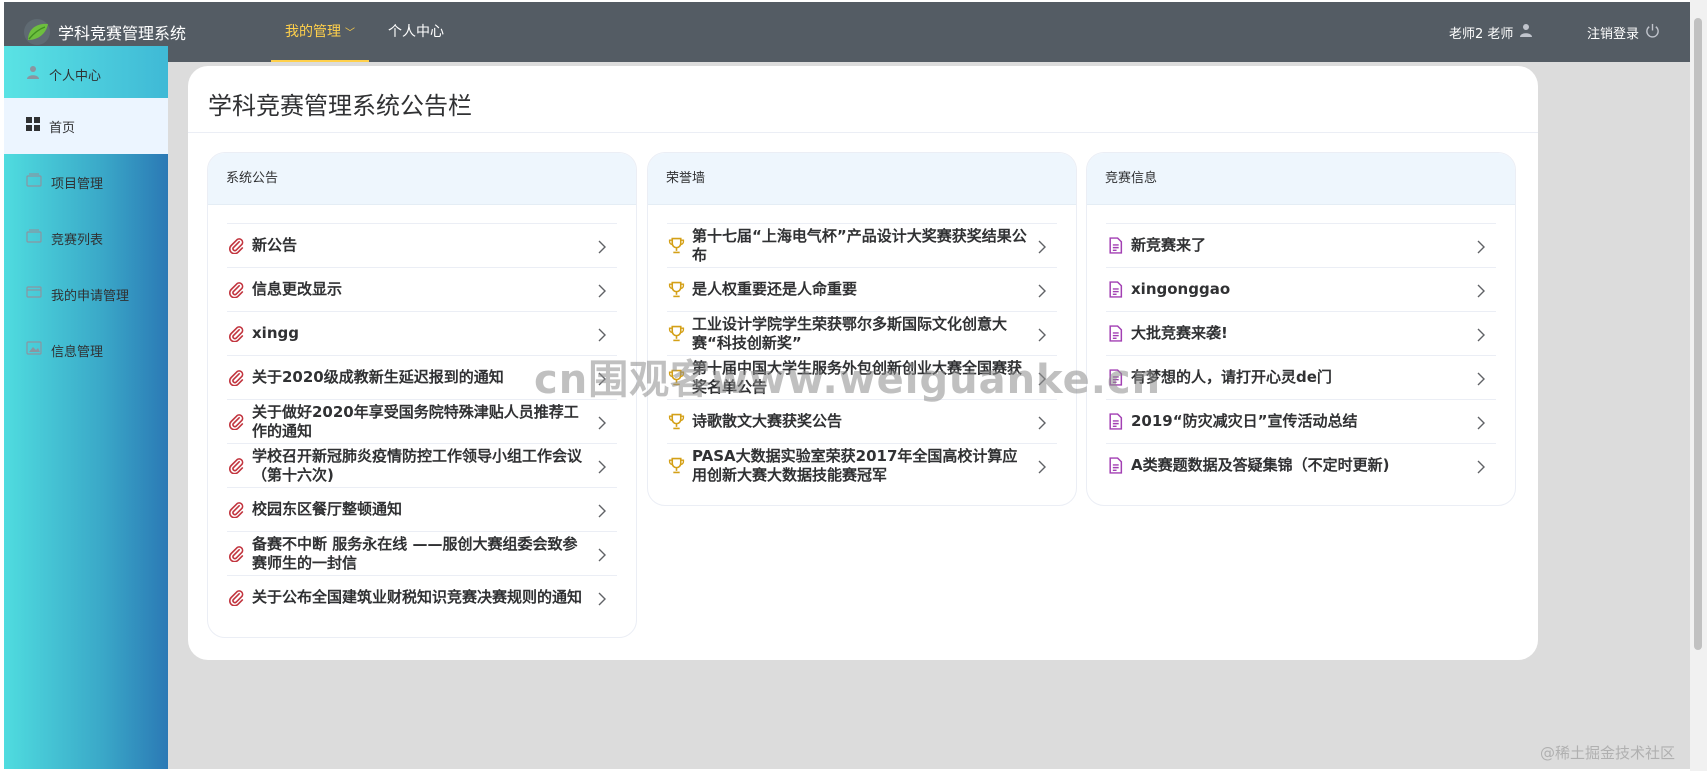 The width and height of the screenshot is (1707, 771). Describe the element at coordinates (1301, 179) in the screenshot. I see `panel-title: 竞赛信息` at that location.